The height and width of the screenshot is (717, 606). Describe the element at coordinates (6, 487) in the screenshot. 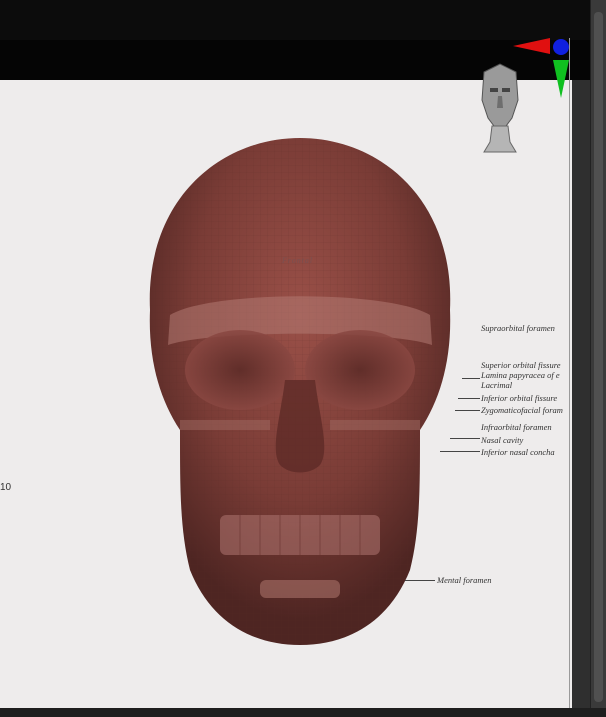

I see `reference-side-number: 10` at that location.